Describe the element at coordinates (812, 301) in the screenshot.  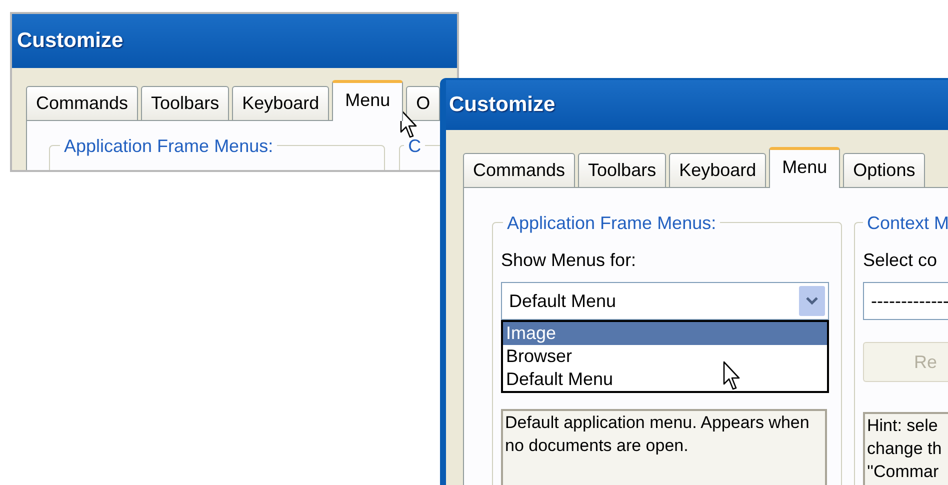
I see `chevron-down-icon` at that location.